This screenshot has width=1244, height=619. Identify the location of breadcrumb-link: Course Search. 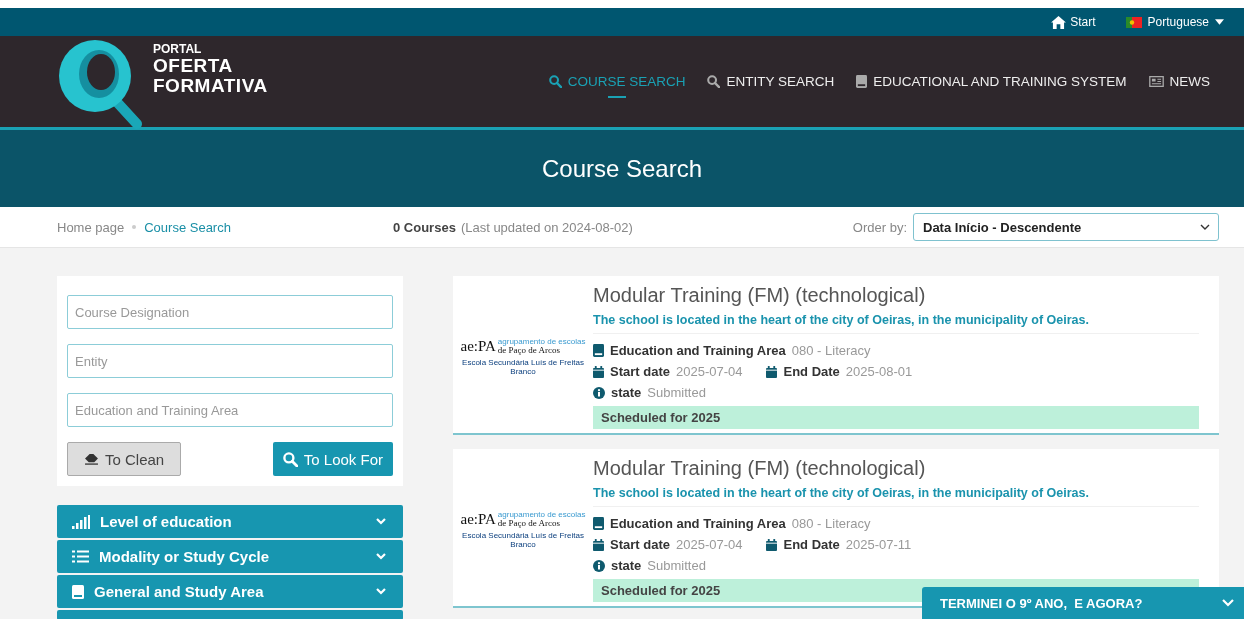
(187, 227).